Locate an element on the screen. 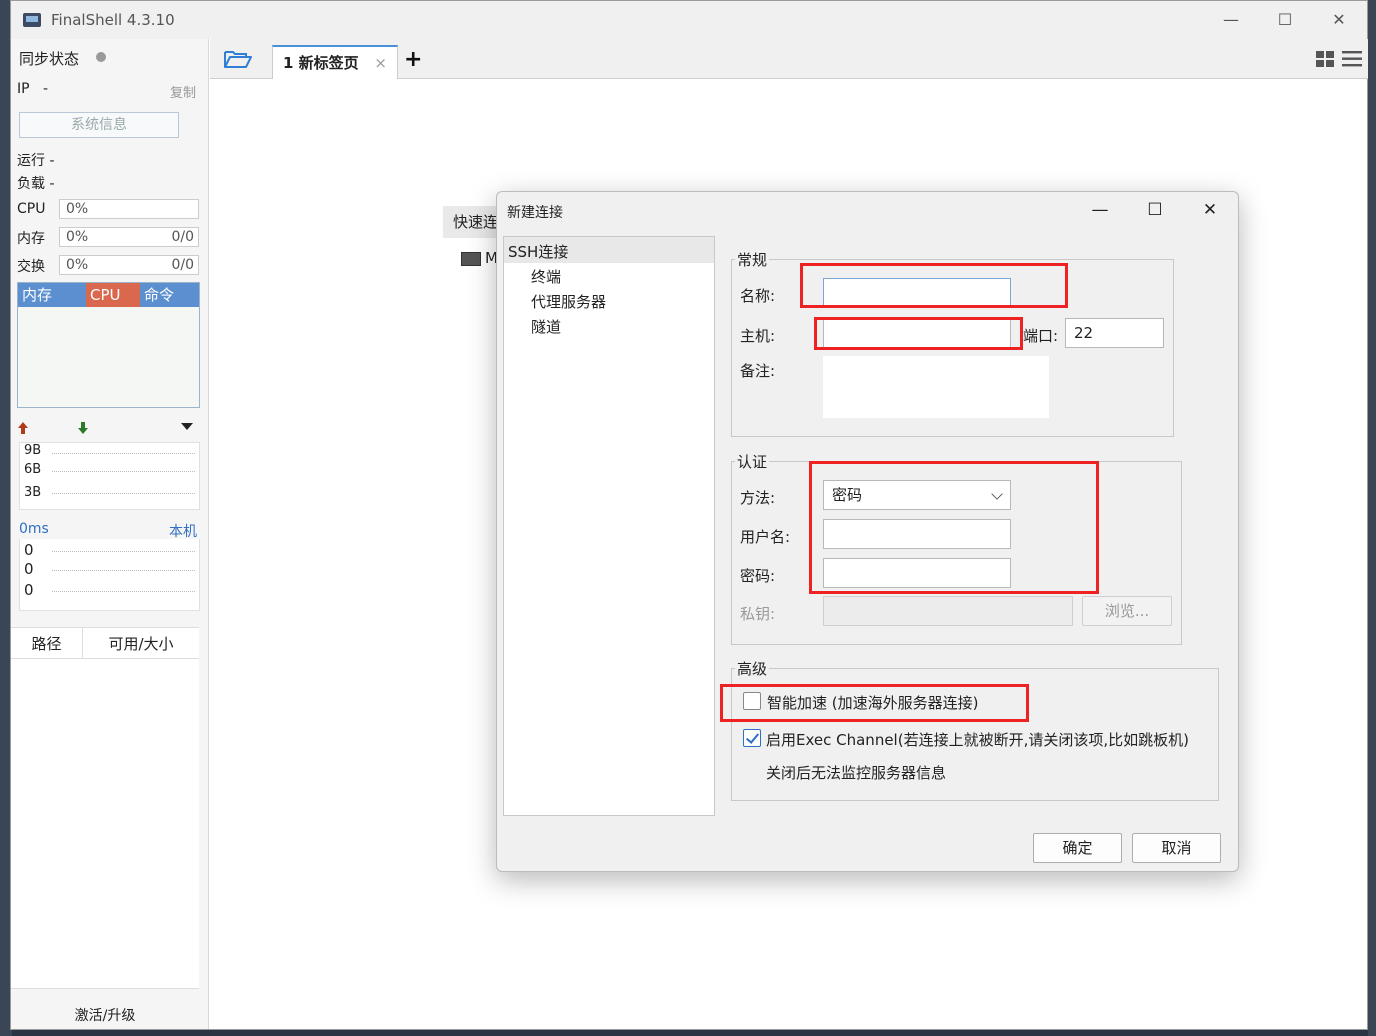  tree-item-ssh: SSH连接 is located at coordinates (538, 251).